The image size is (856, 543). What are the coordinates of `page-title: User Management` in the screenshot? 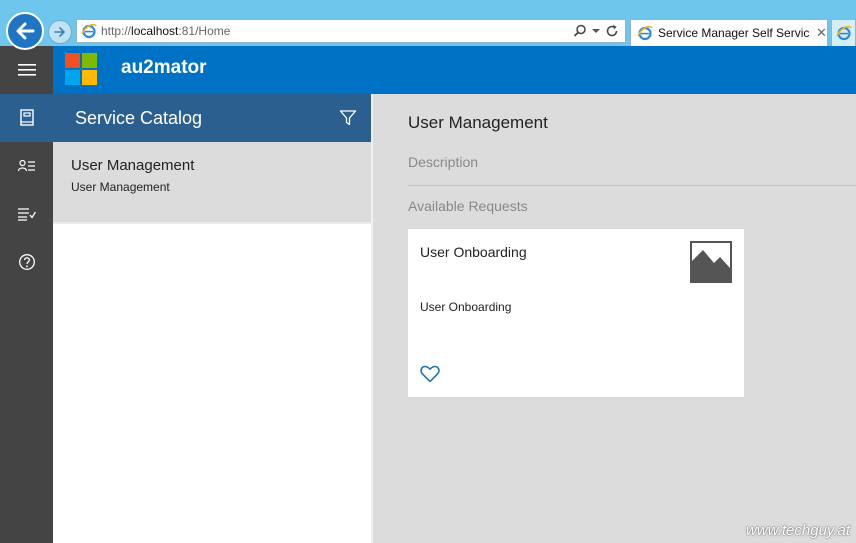 It's located at (478, 122).